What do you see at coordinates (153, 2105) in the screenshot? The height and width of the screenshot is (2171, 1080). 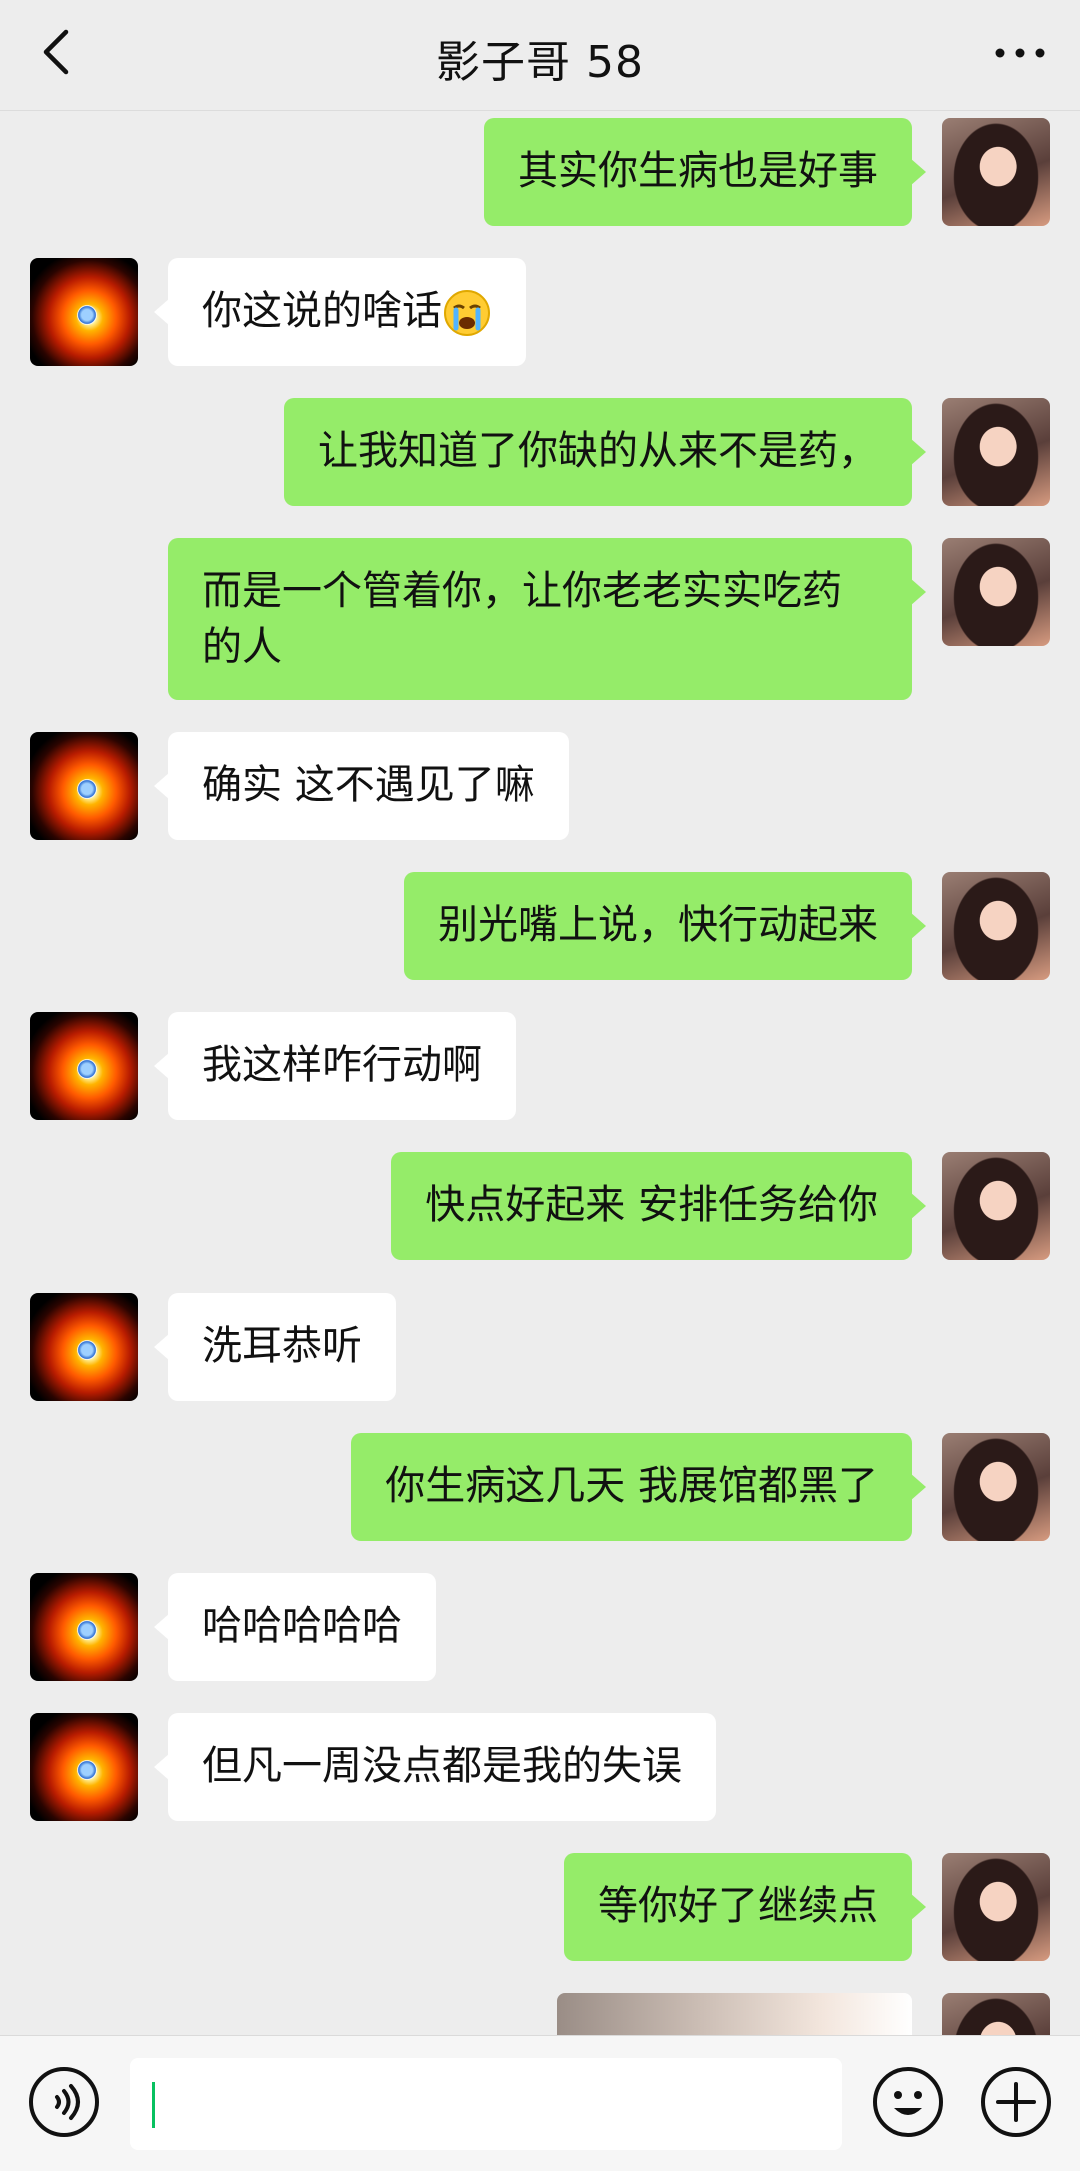 I see `text-cursor` at bounding box center [153, 2105].